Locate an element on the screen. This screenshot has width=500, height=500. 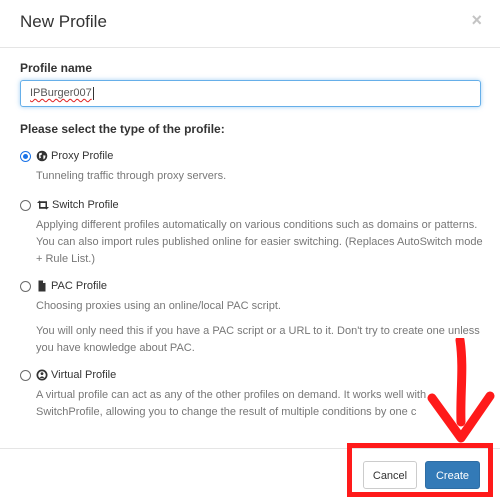
dialog-title: New Profile is located at coordinates (63, 21).